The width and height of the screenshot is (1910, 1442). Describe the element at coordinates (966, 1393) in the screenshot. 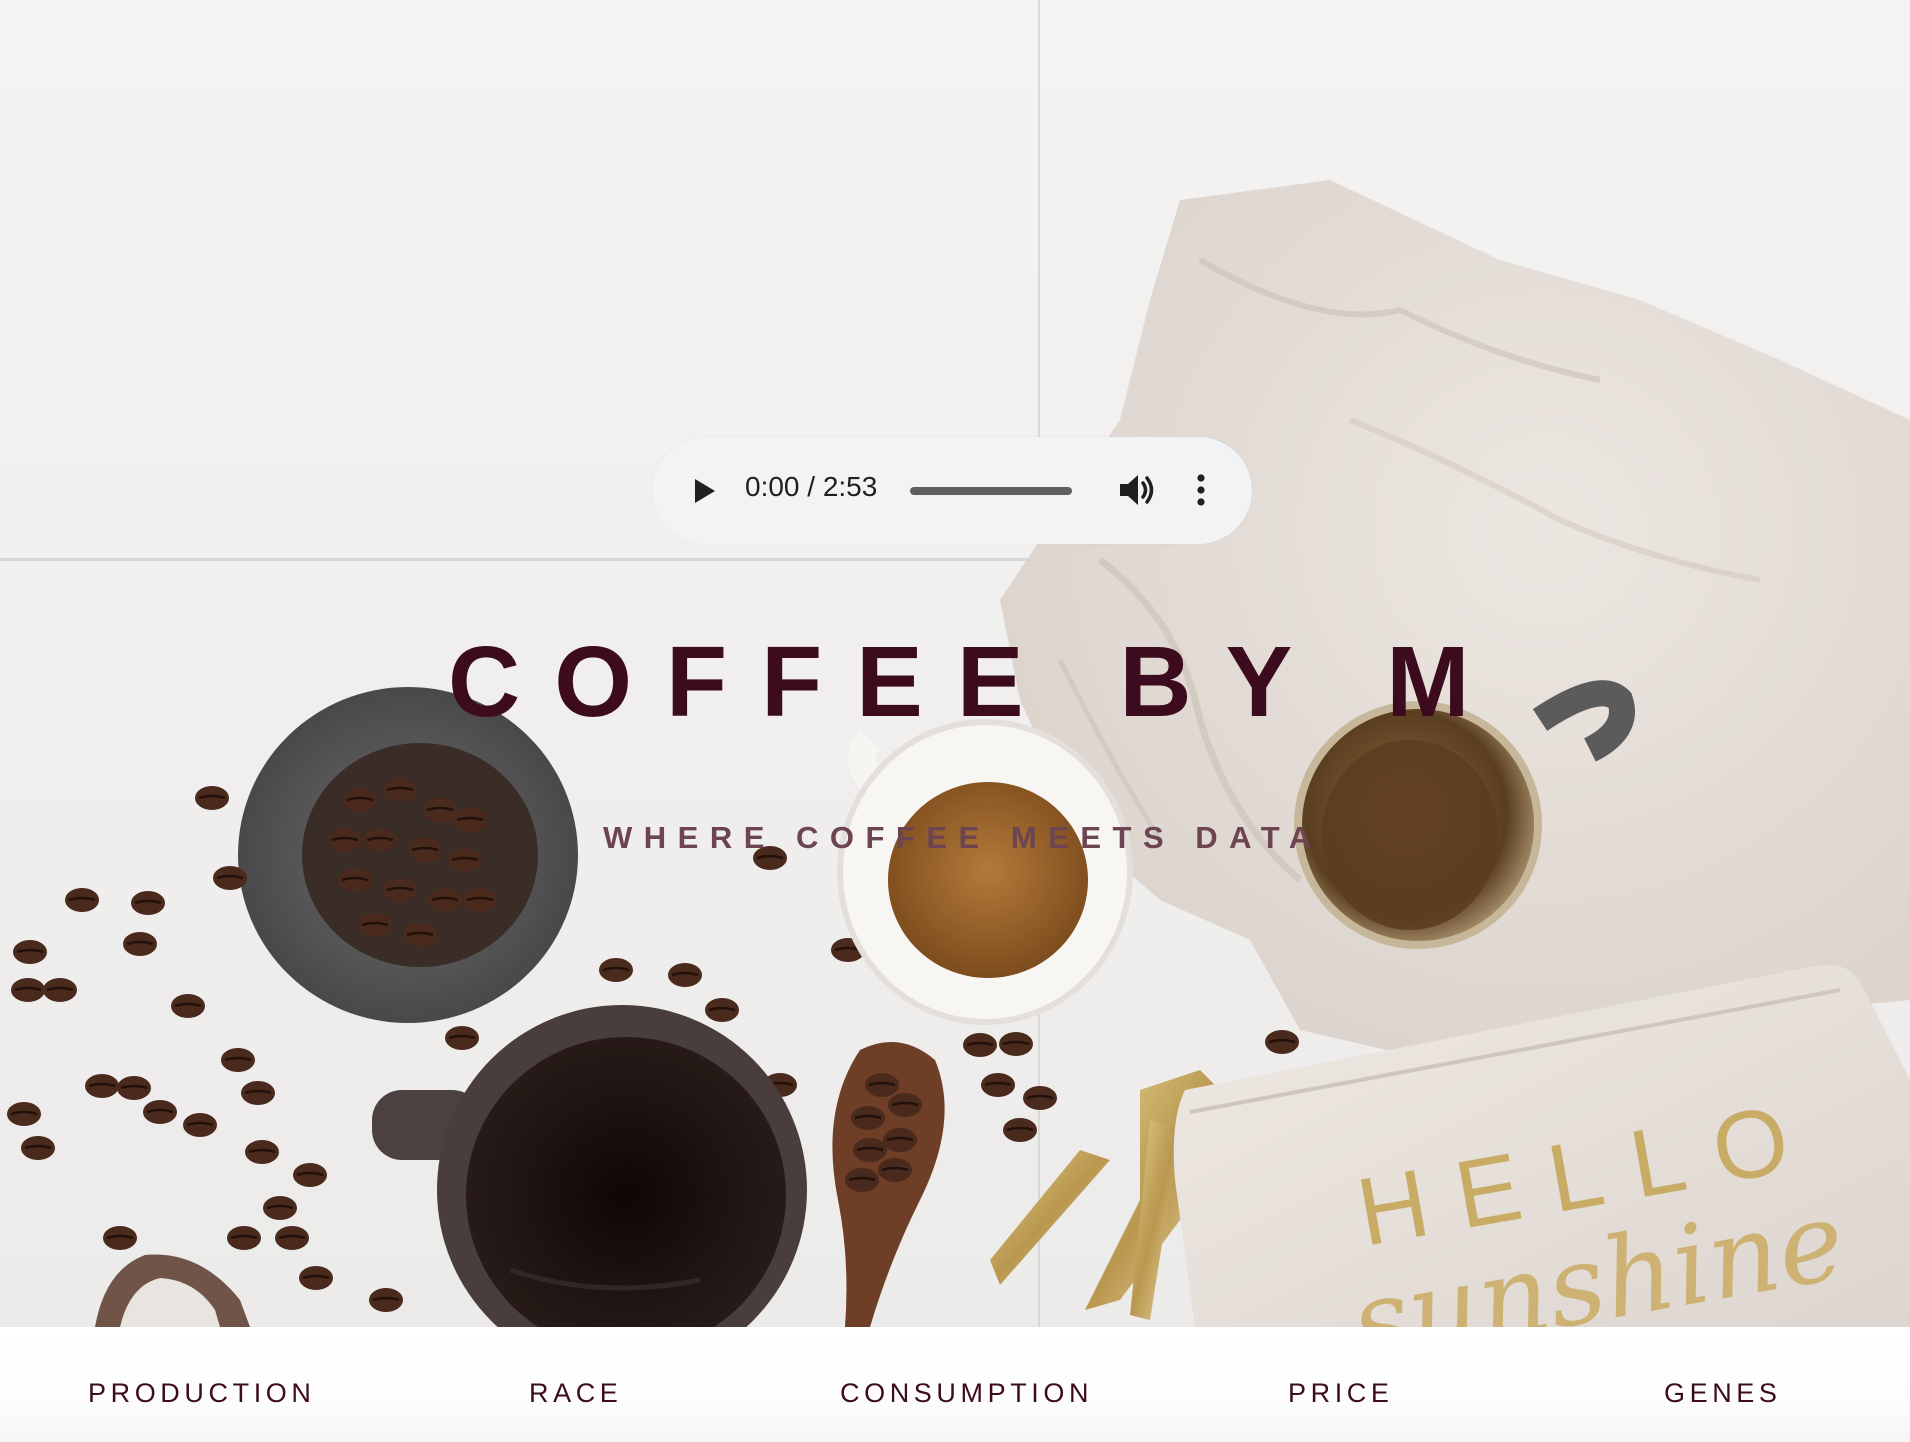

I see `nav-item-consumption: CONSUMPTION` at that location.